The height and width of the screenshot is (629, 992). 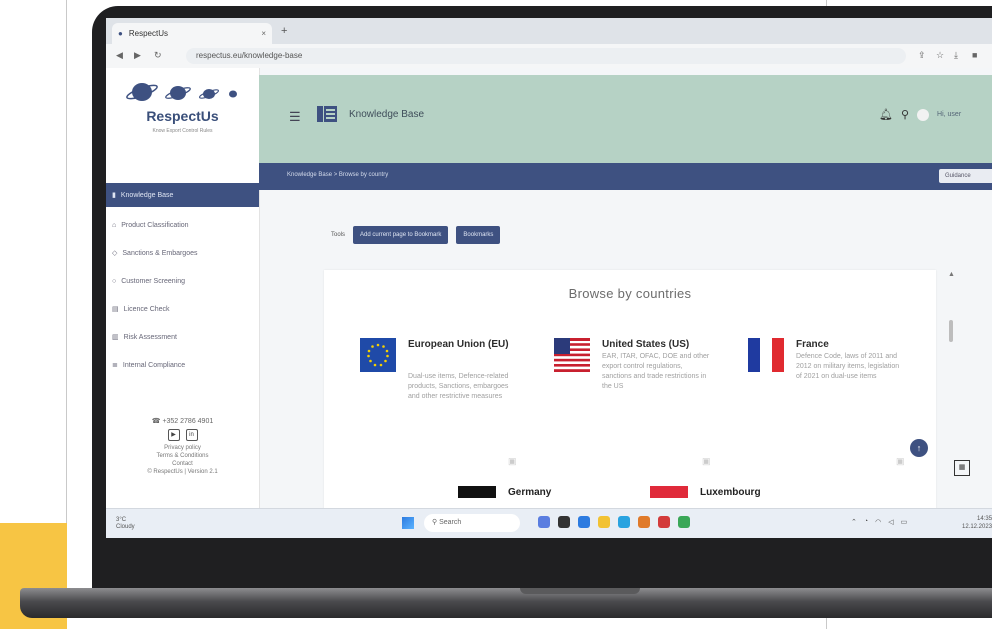 What do you see at coordinates (664, 522) in the screenshot?
I see `app-icon` at bounding box center [664, 522].